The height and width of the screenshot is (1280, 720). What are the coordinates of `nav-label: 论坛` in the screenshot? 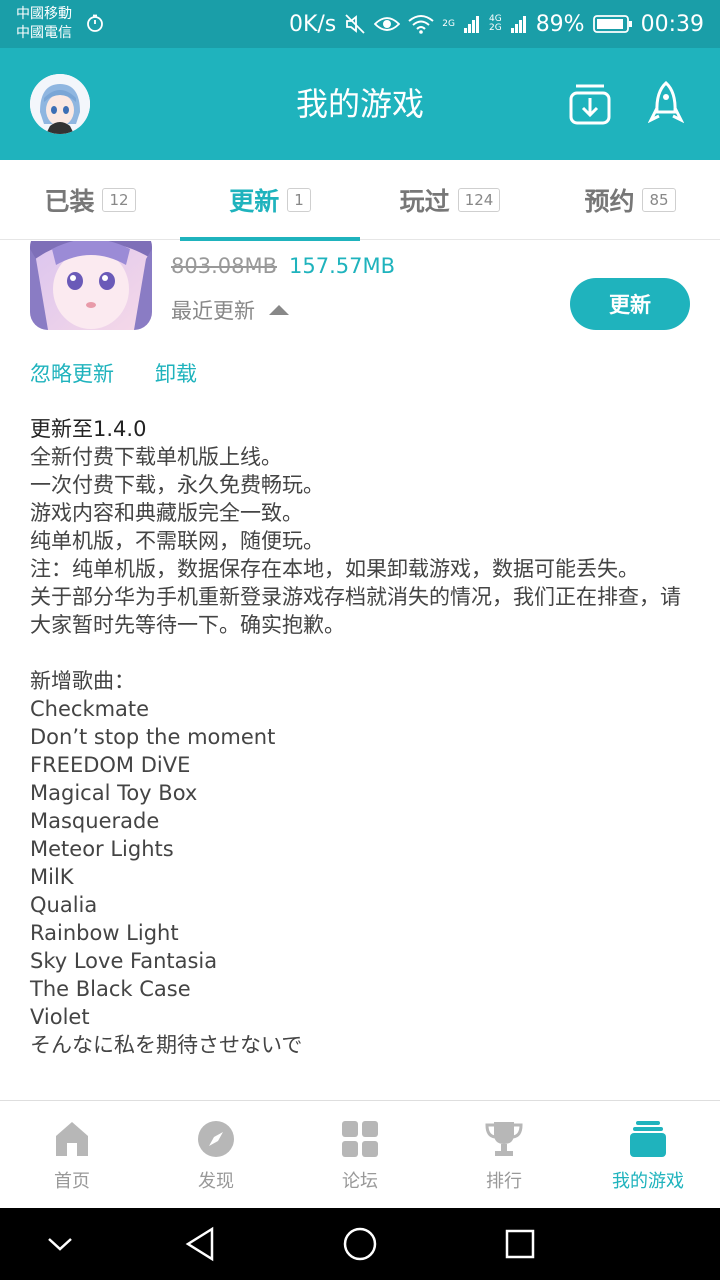 It's located at (360, 1181).